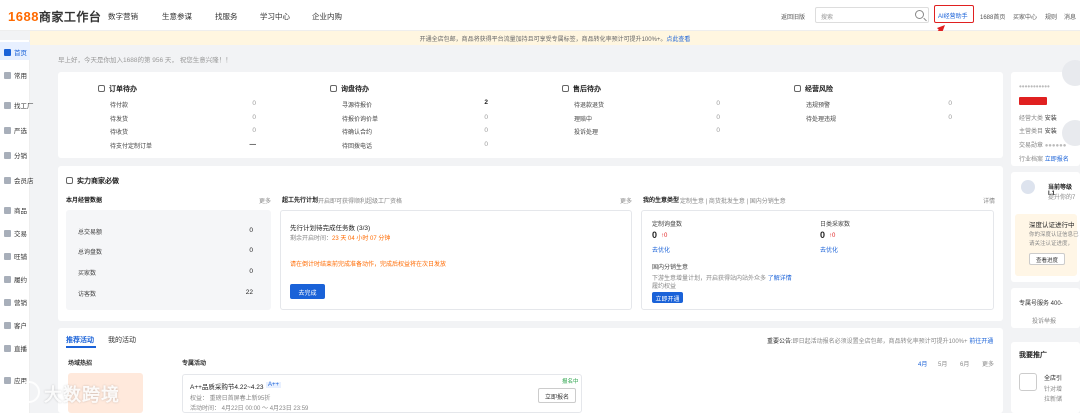  I want to click on todo-label: 待回拨电话, so click(357, 145).